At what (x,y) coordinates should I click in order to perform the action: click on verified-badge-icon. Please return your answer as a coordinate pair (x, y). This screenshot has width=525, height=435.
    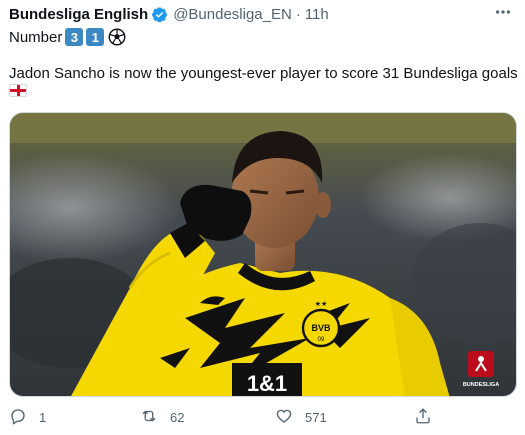
    Looking at the image, I should click on (159, 14).